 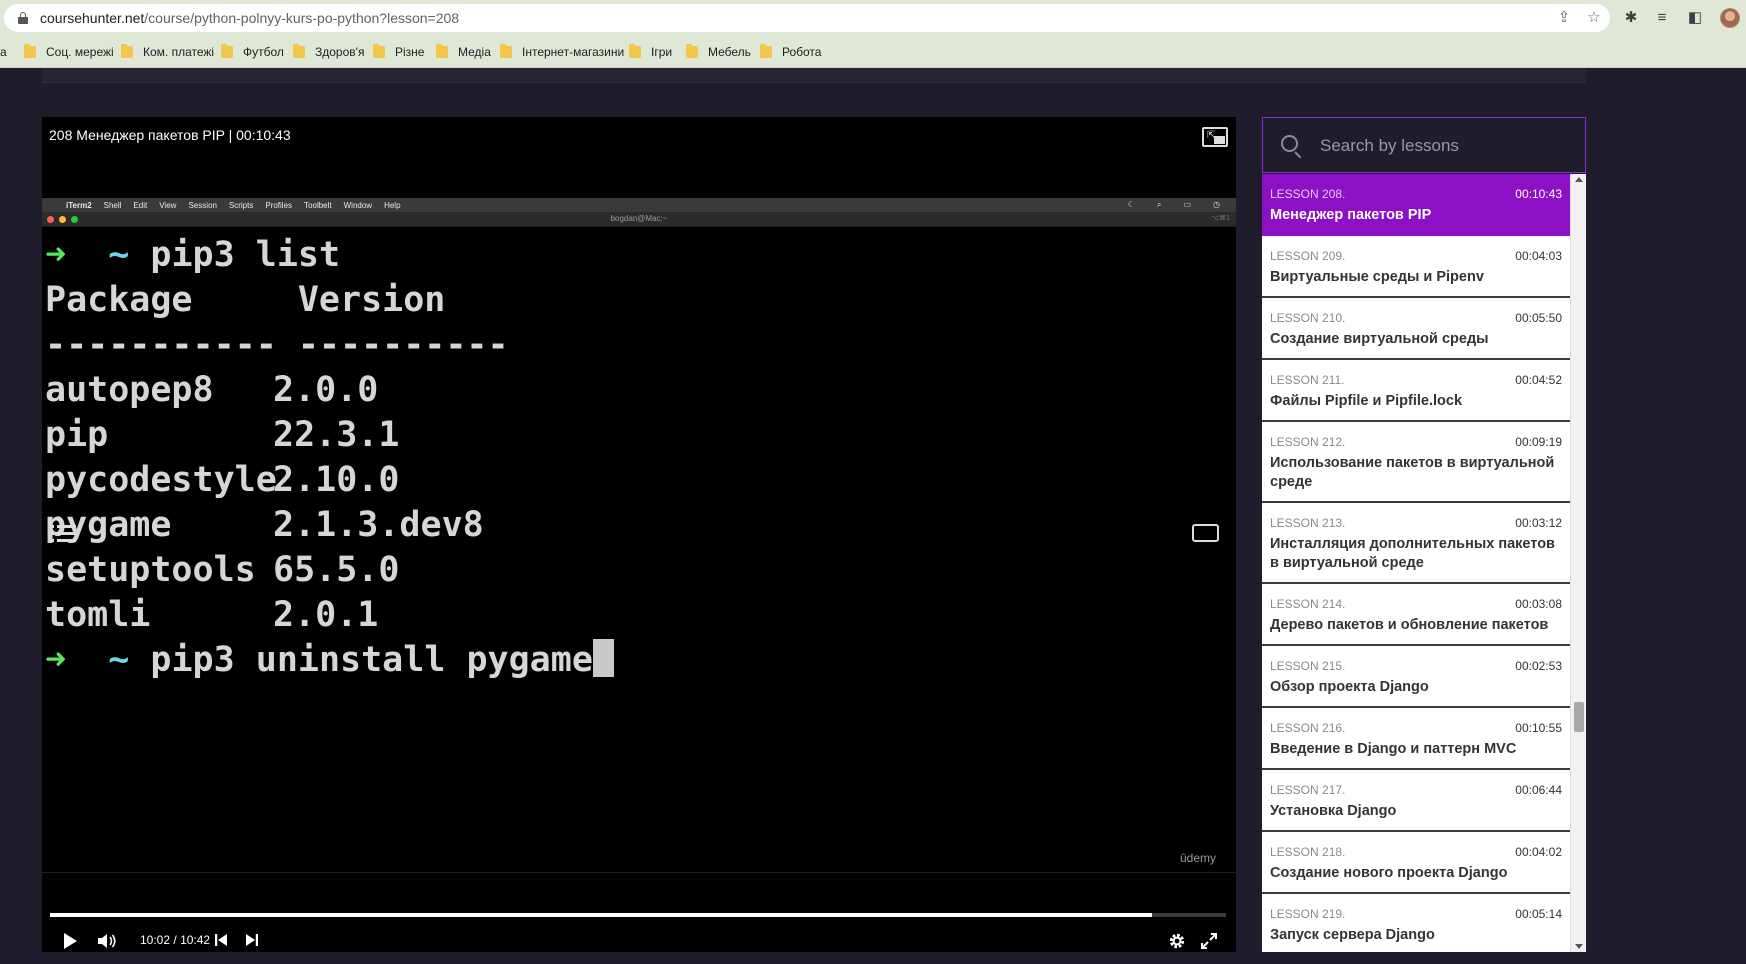 What do you see at coordinates (69, 52) in the screenshot?
I see `bookmark-item: Соц. мережі` at bounding box center [69, 52].